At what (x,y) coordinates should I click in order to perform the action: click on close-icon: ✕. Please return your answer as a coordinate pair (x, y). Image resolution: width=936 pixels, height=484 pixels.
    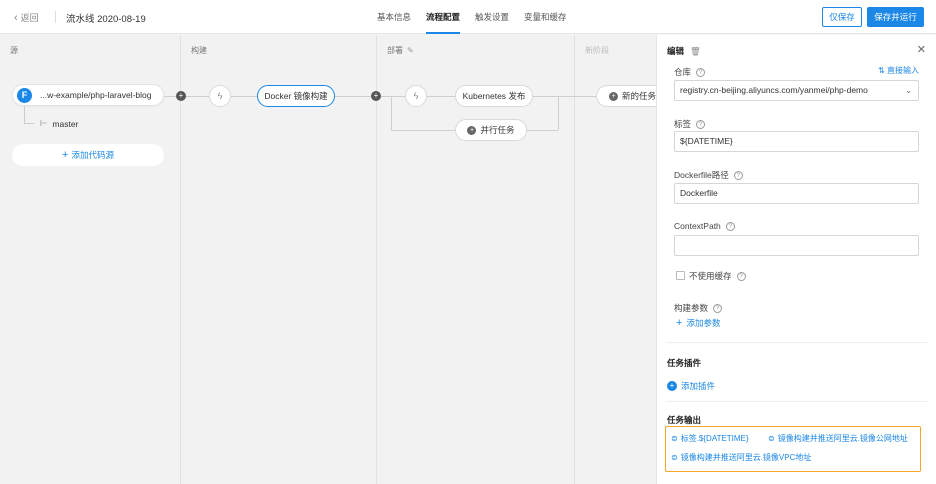
    Looking at the image, I should click on (921, 49).